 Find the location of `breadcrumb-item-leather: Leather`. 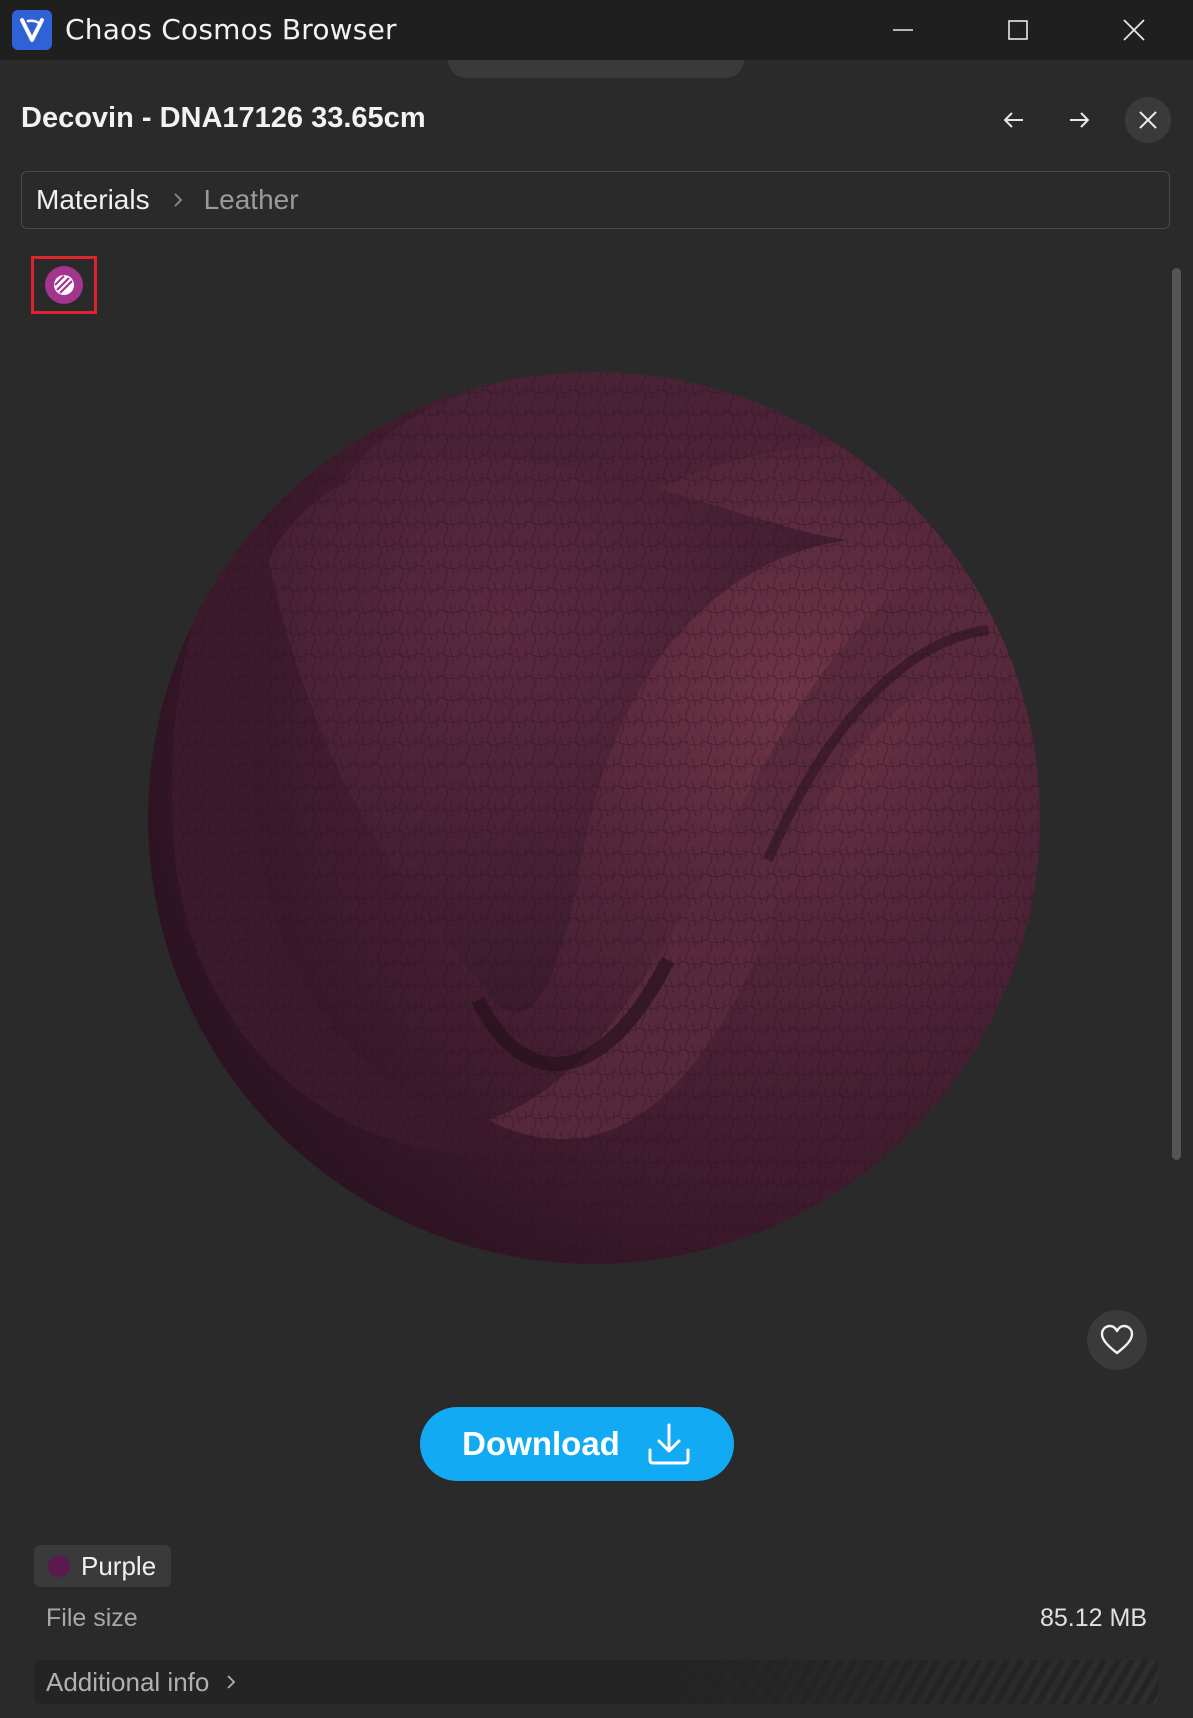

breadcrumb-item-leather: Leather is located at coordinates (251, 200).